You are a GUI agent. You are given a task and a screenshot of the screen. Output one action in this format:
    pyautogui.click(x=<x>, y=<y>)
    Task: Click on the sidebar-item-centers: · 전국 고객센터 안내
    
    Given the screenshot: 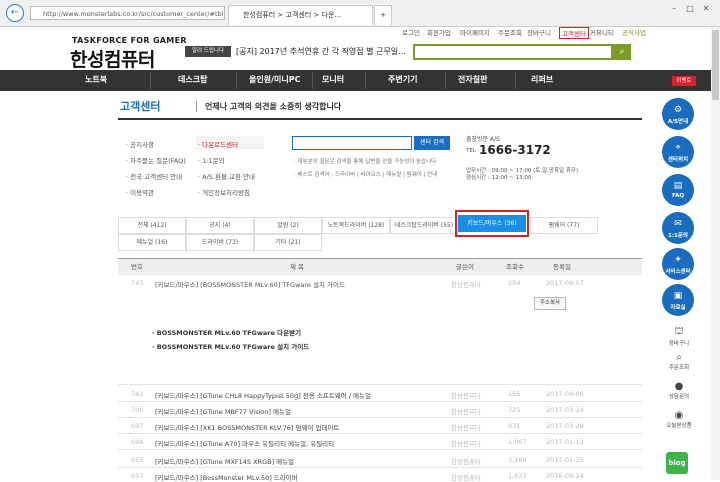 What is the action you would take?
    pyautogui.click(x=154, y=176)
    